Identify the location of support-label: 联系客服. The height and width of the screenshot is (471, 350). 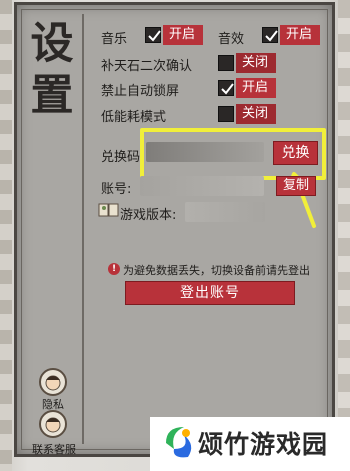
(54, 449).